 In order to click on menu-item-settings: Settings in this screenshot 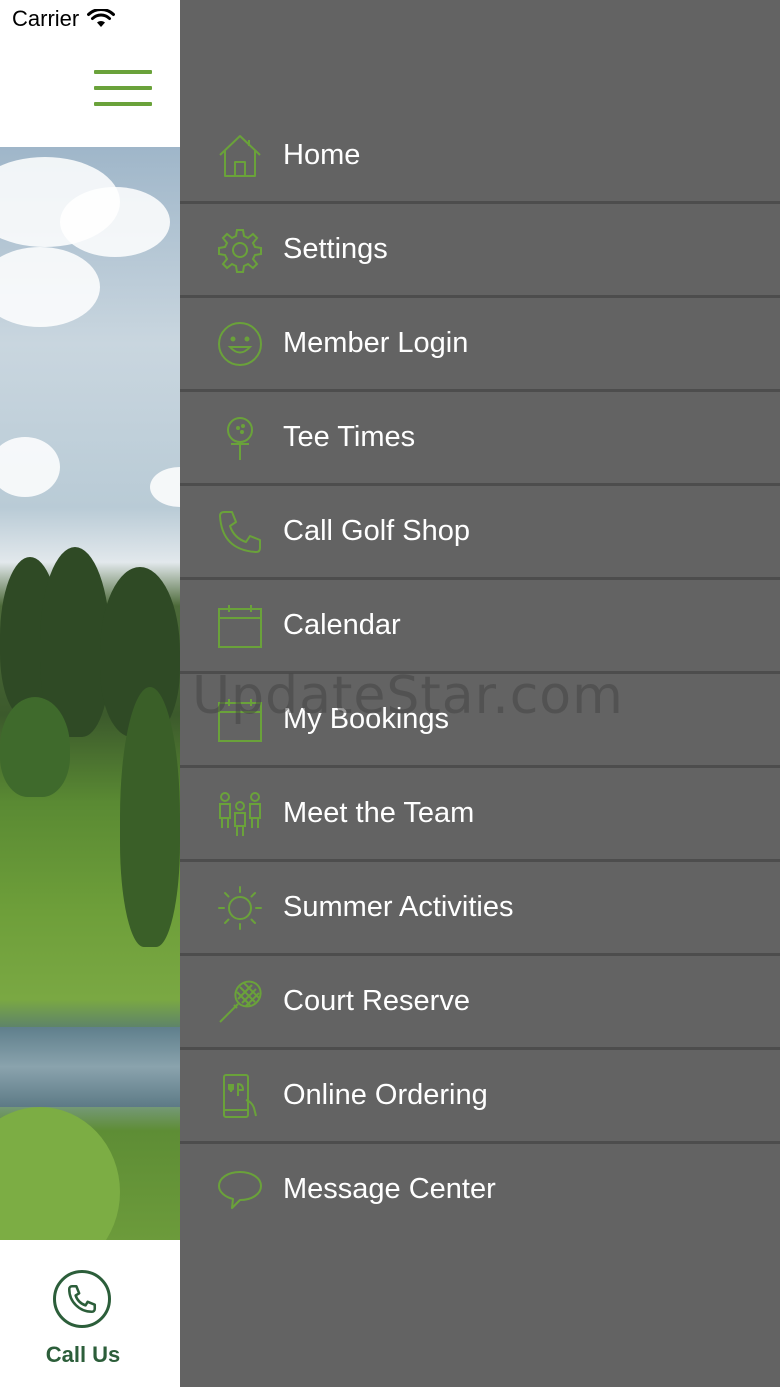, I will do `click(480, 251)`.